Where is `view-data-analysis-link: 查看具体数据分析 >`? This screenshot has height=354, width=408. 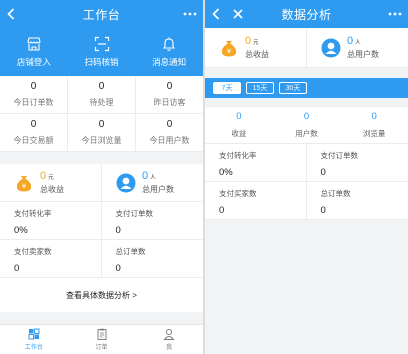
view-data-analysis-link: 查看具体数据分析 > is located at coordinates (101, 295).